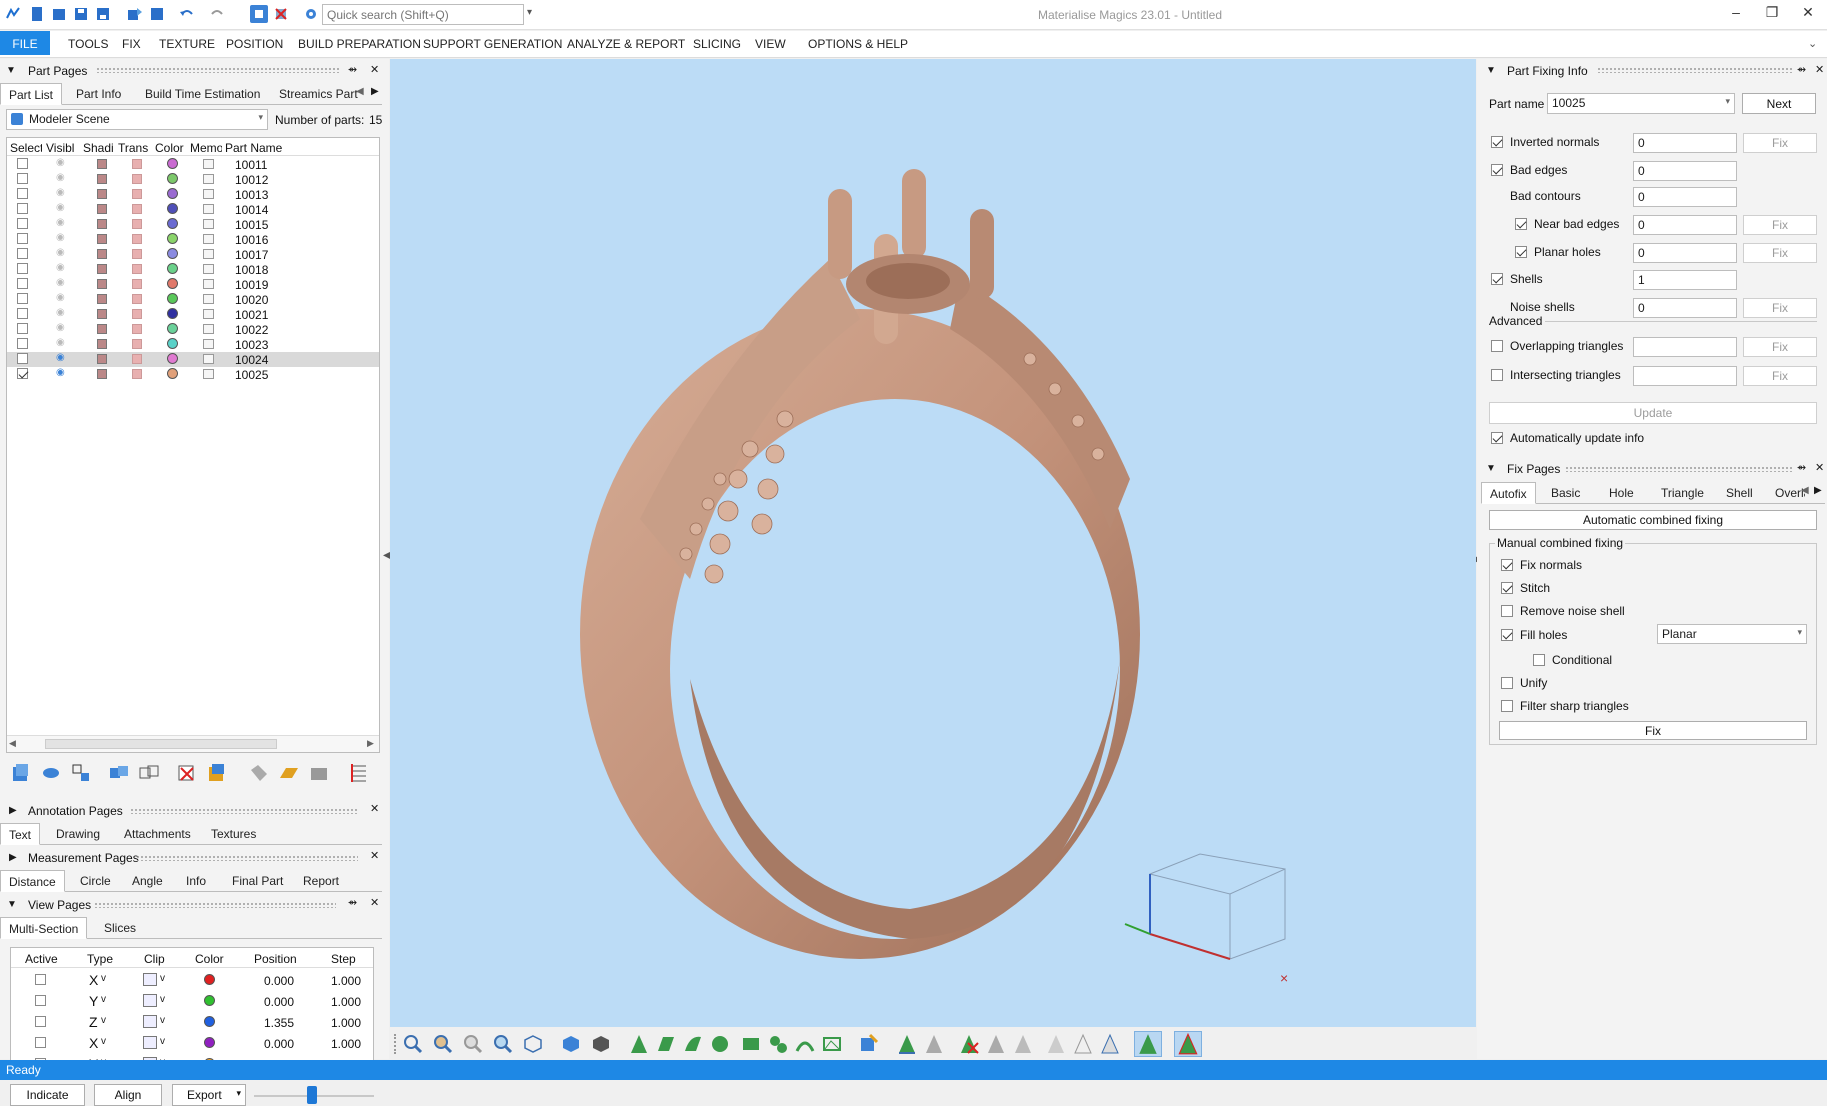 Image resolution: width=1827 pixels, height=1106 pixels. Describe the element at coordinates (1780, 225) in the screenshot. I see `near-bad-edges-fix-button: Fix` at that location.